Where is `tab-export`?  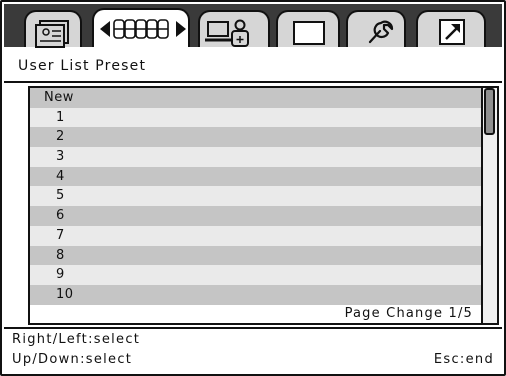 tab-export is located at coordinates (451, 28).